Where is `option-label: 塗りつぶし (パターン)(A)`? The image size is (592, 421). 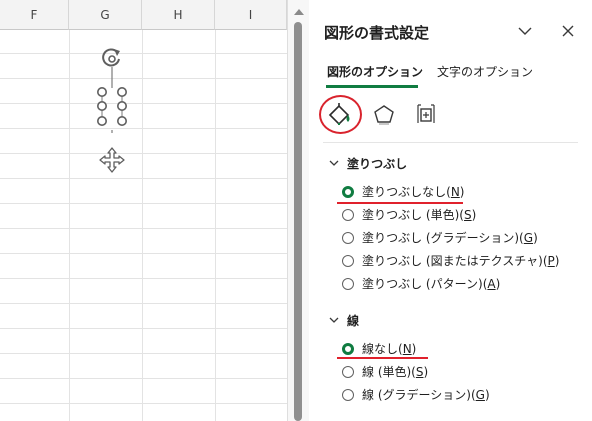 option-label: 塗りつぶし (パターン)(A) is located at coordinates (431, 284).